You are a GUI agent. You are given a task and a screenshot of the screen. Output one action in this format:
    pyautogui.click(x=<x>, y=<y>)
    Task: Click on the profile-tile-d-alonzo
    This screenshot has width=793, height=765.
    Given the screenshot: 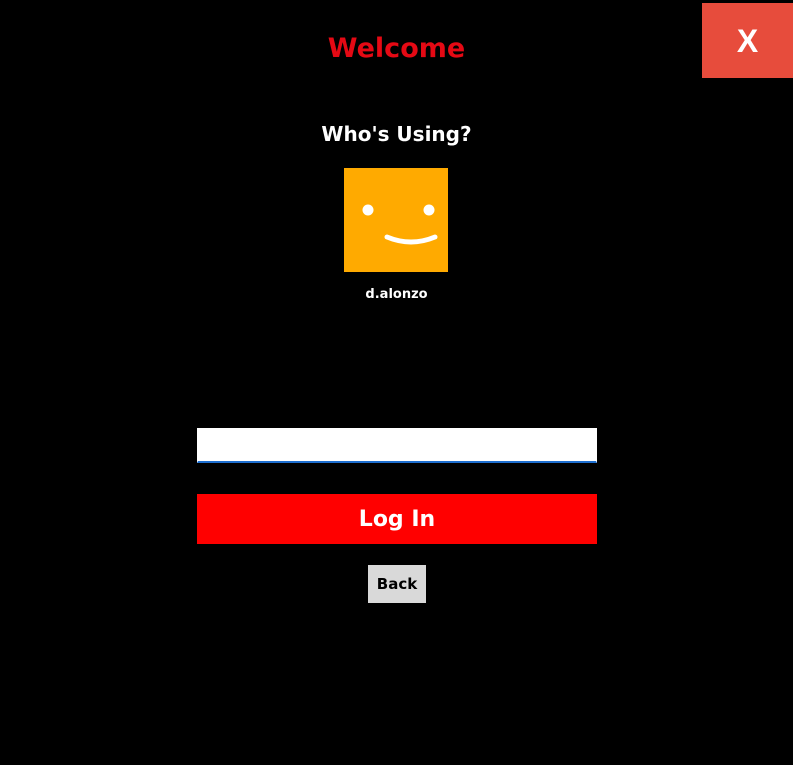 What is the action you would take?
    pyautogui.click(x=396, y=220)
    